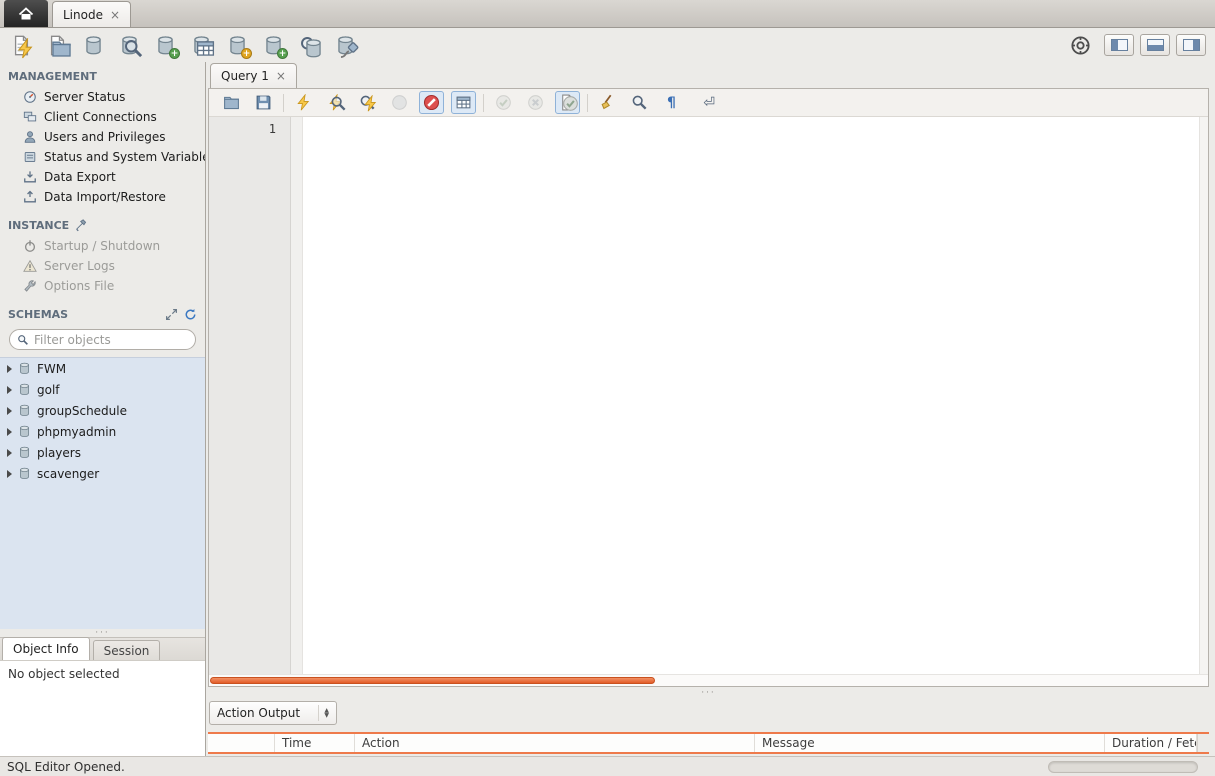 The image size is (1215, 776). I want to click on commit-check-icon, so click(503, 102).